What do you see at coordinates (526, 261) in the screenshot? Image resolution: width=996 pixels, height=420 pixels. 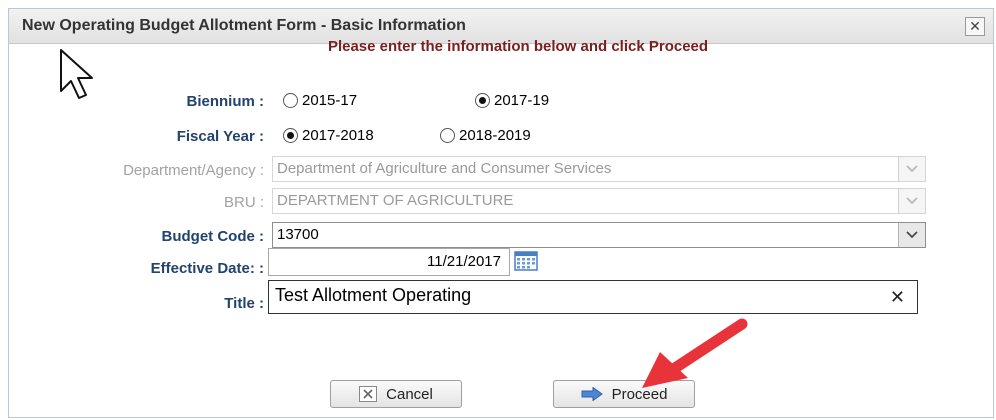 I see `calendar-icon` at bounding box center [526, 261].